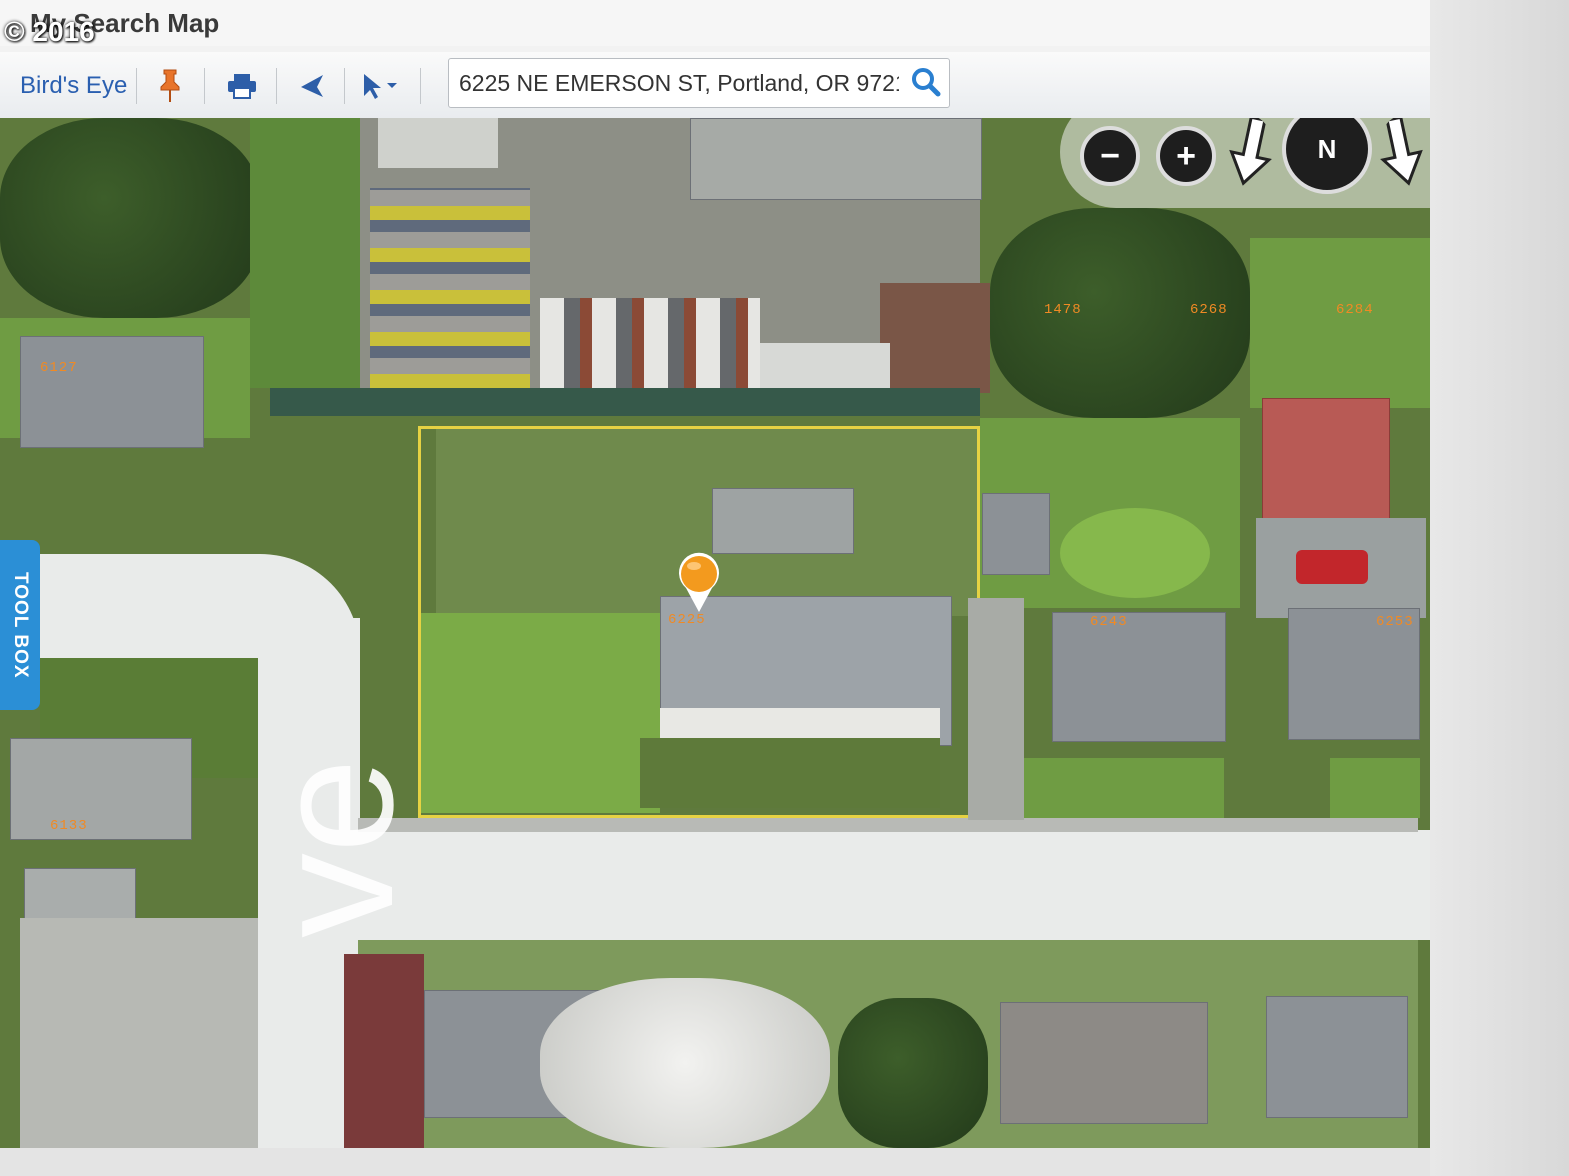 This screenshot has height=1176, width=1569. I want to click on toolbox-tab: TOOL BOX, so click(20, 625).